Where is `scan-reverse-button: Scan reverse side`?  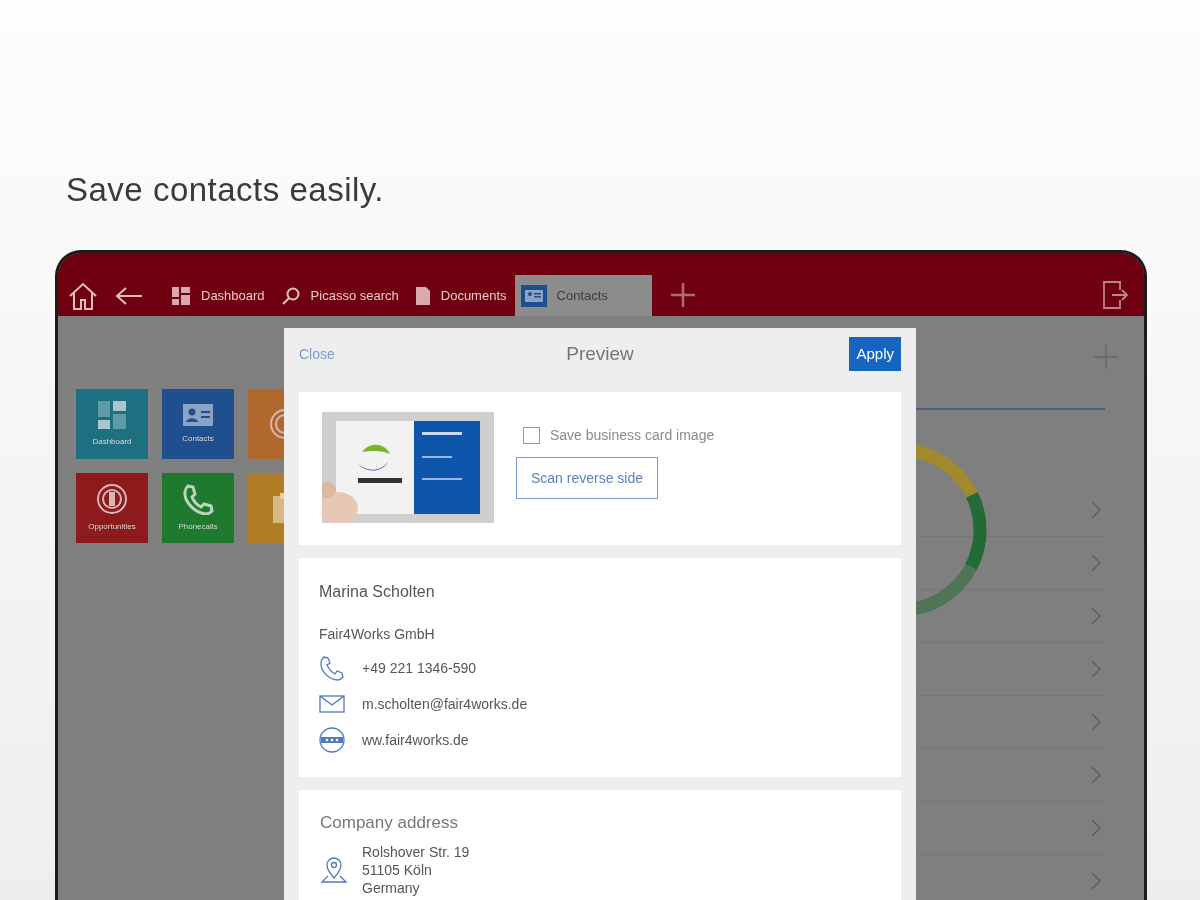 scan-reverse-button: Scan reverse side is located at coordinates (587, 478).